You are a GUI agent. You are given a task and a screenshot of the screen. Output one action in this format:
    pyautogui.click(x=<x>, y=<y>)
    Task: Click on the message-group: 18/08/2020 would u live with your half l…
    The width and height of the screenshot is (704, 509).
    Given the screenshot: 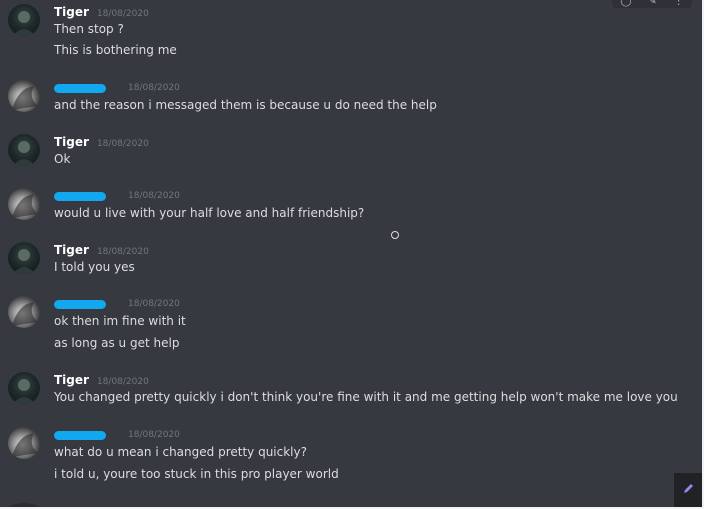 What is the action you would take?
    pyautogui.click(x=340, y=206)
    